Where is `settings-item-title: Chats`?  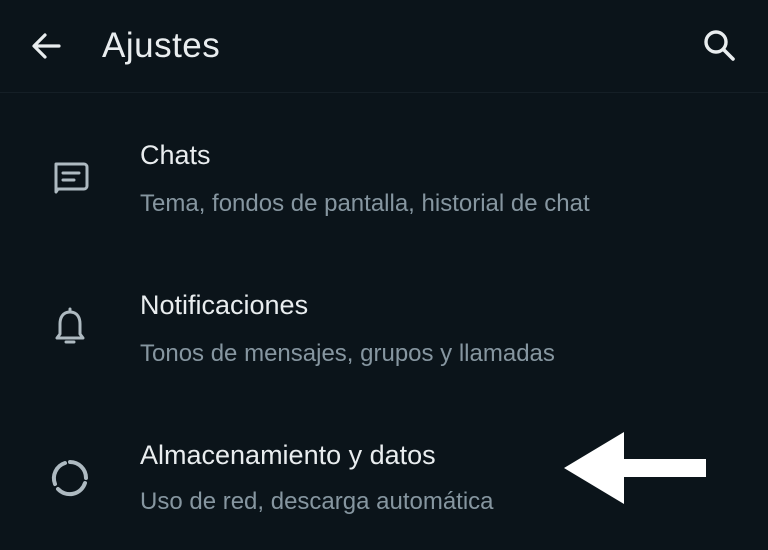
settings-item-title: Chats is located at coordinates (175, 155).